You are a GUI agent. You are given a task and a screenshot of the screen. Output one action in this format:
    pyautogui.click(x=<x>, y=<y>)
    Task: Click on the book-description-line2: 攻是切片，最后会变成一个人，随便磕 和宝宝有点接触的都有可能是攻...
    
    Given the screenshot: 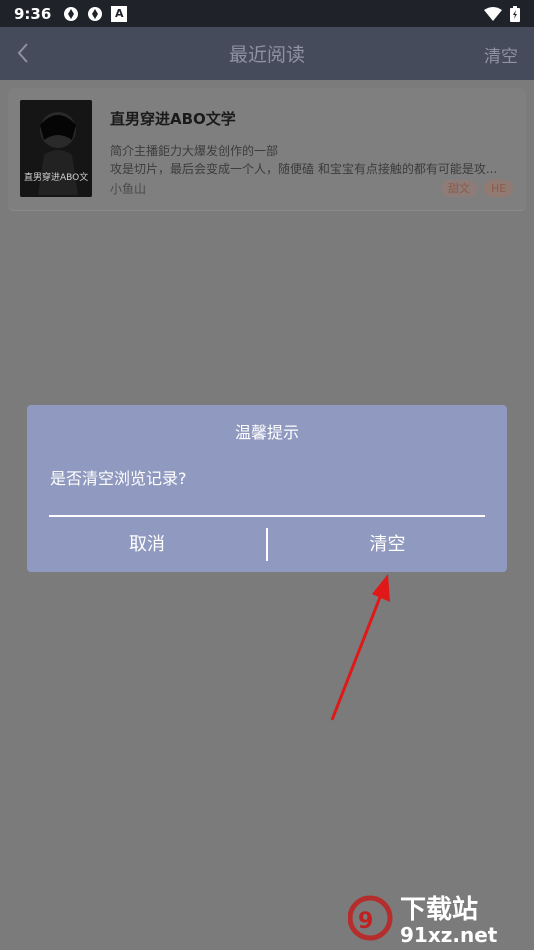 What is the action you would take?
    pyautogui.click(x=304, y=169)
    